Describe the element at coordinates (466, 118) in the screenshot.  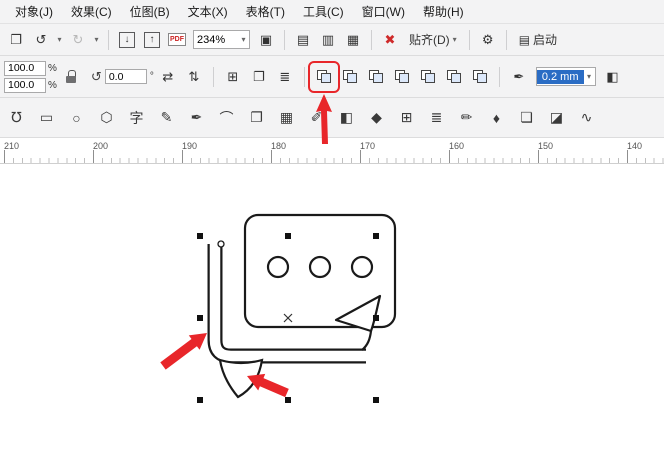
I see `brush-tool: ✏` at that location.